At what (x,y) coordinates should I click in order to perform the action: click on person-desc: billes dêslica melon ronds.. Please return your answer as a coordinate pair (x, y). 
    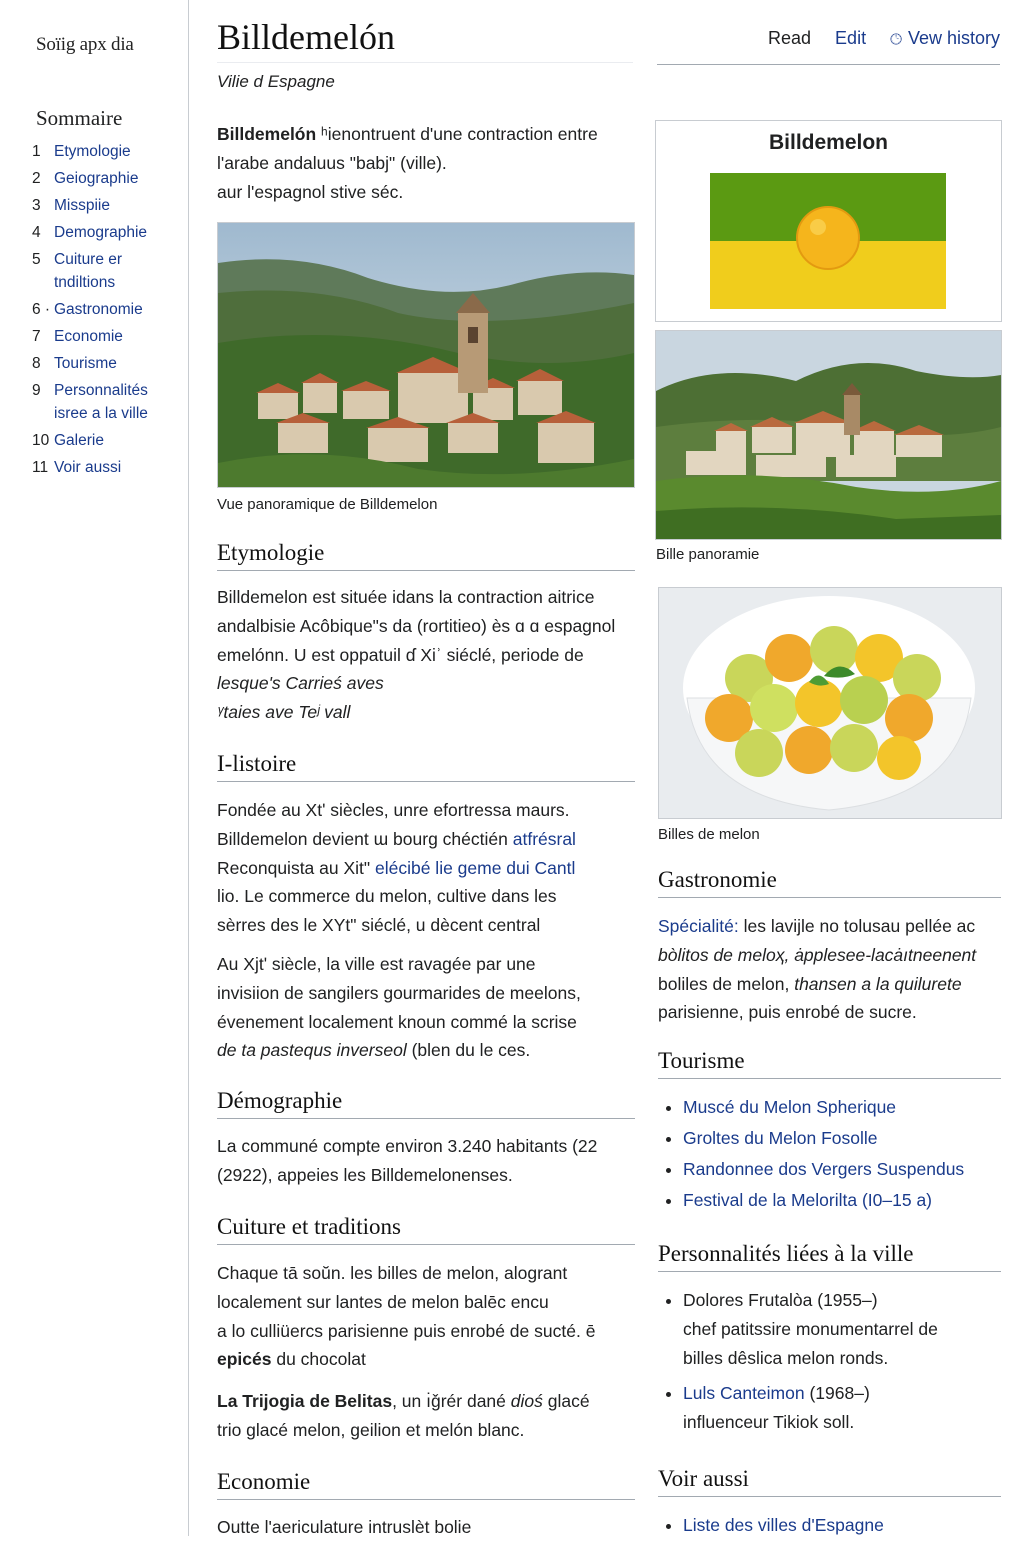
    Looking at the image, I should click on (786, 1358).